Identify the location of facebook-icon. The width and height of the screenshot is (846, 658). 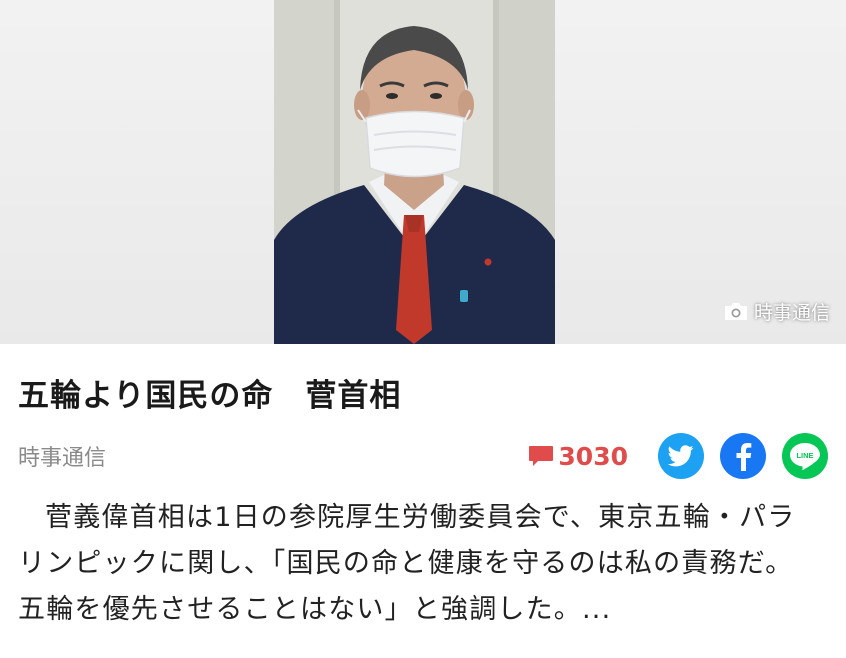
(744, 457).